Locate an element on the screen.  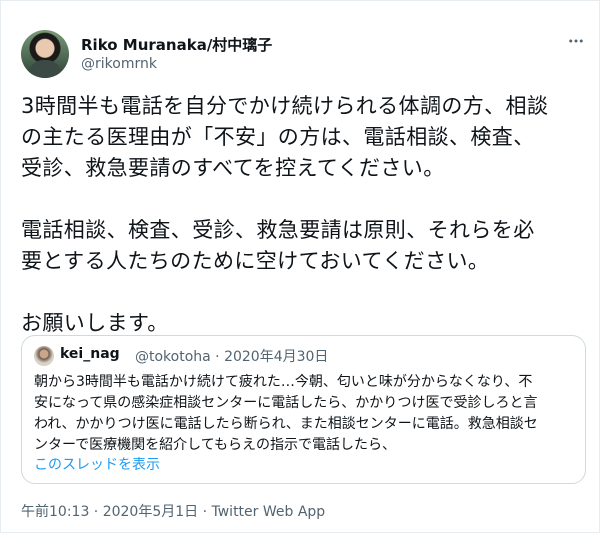
author-name: Riko Muranaka/村中璃子 is located at coordinates (176, 44).